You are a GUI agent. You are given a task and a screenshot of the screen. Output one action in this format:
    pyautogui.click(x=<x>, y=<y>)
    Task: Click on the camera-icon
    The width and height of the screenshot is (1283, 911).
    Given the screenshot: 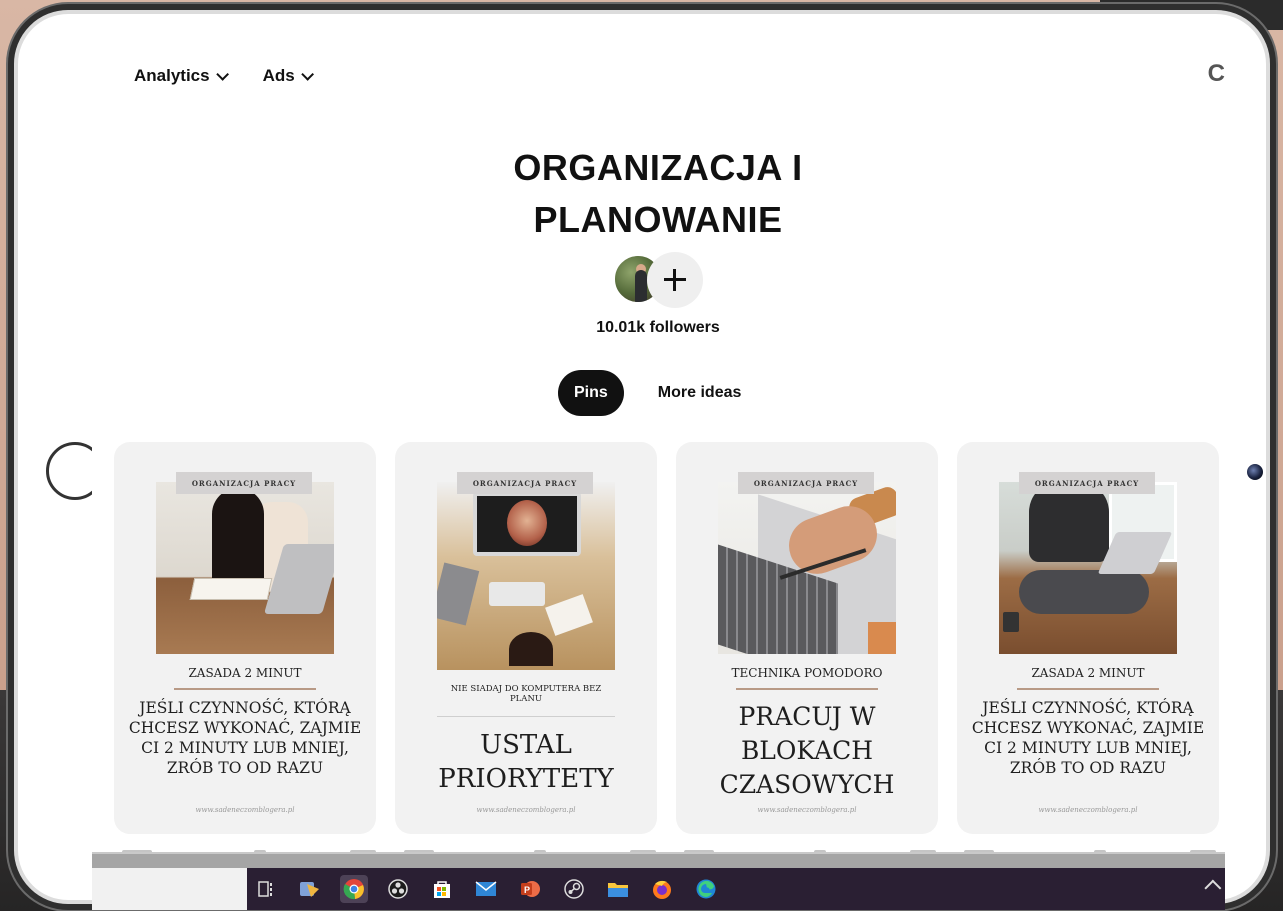 What is the action you would take?
    pyautogui.click(x=1255, y=472)
    